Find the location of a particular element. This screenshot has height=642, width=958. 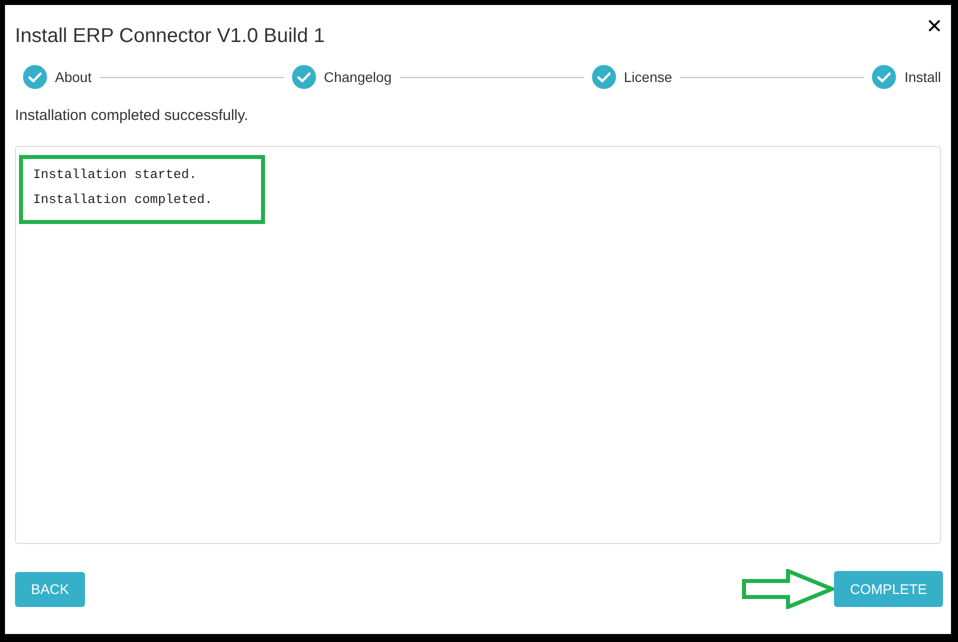

close-button: ✕ is located at coordinates (934, 27).